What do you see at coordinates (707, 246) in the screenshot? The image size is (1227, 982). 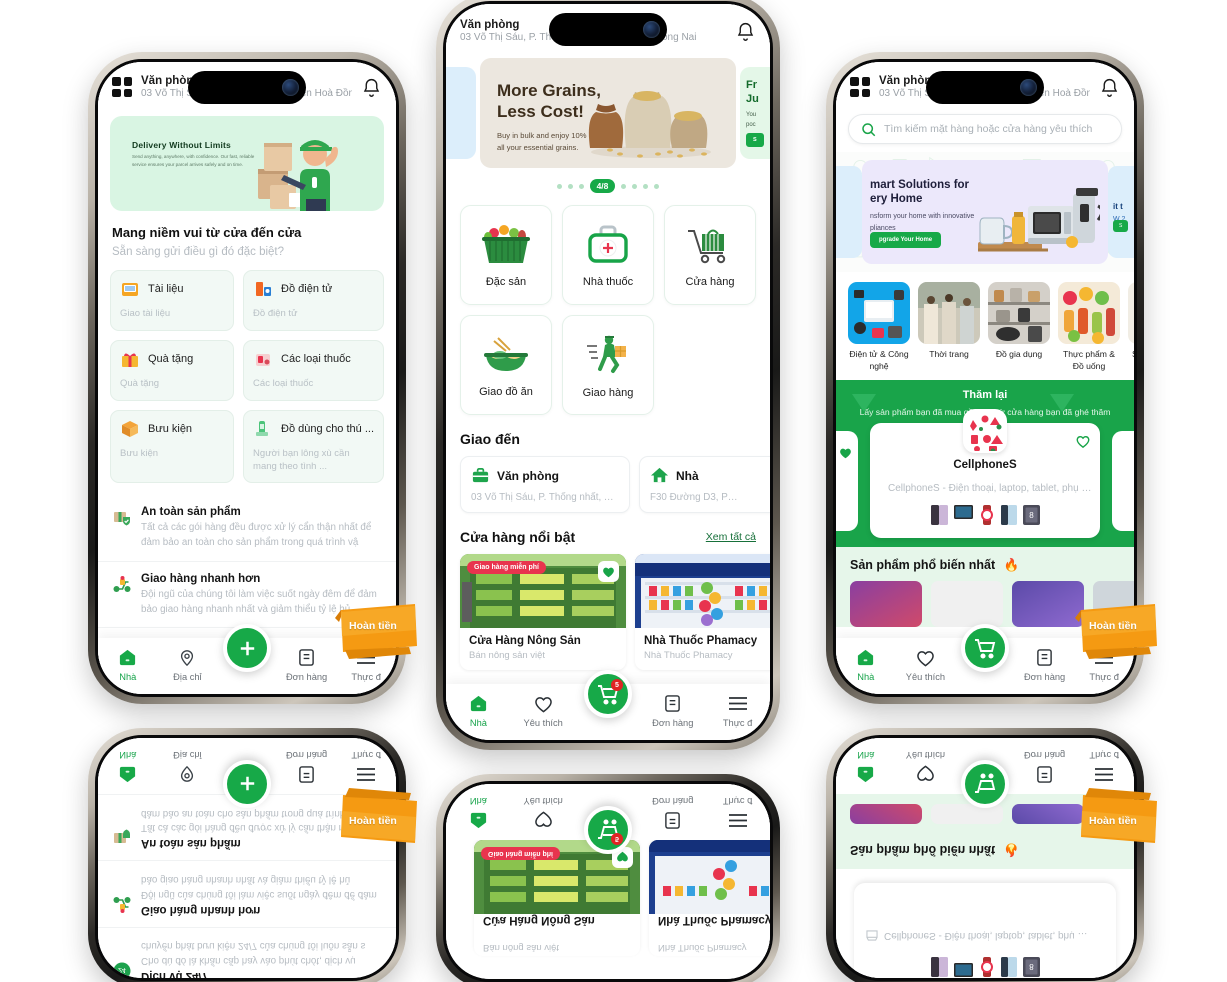 I see `shopping-cart-icon` at bounding box center [707, 246].